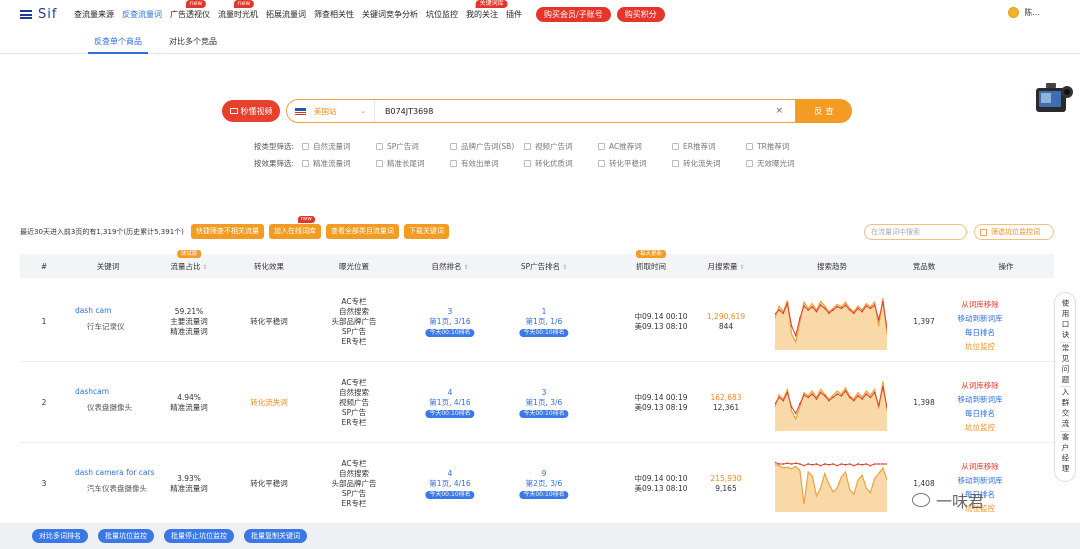 This screenshot has width=1080, height=549. Describe the element at coordinates (450, 392) in the screenshot. I see `natural-rank: 4` at that location.